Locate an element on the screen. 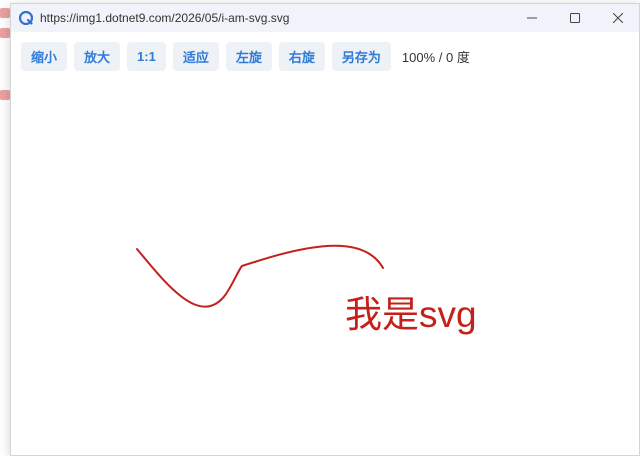  minimize-button is located at coordinates (531, 18).